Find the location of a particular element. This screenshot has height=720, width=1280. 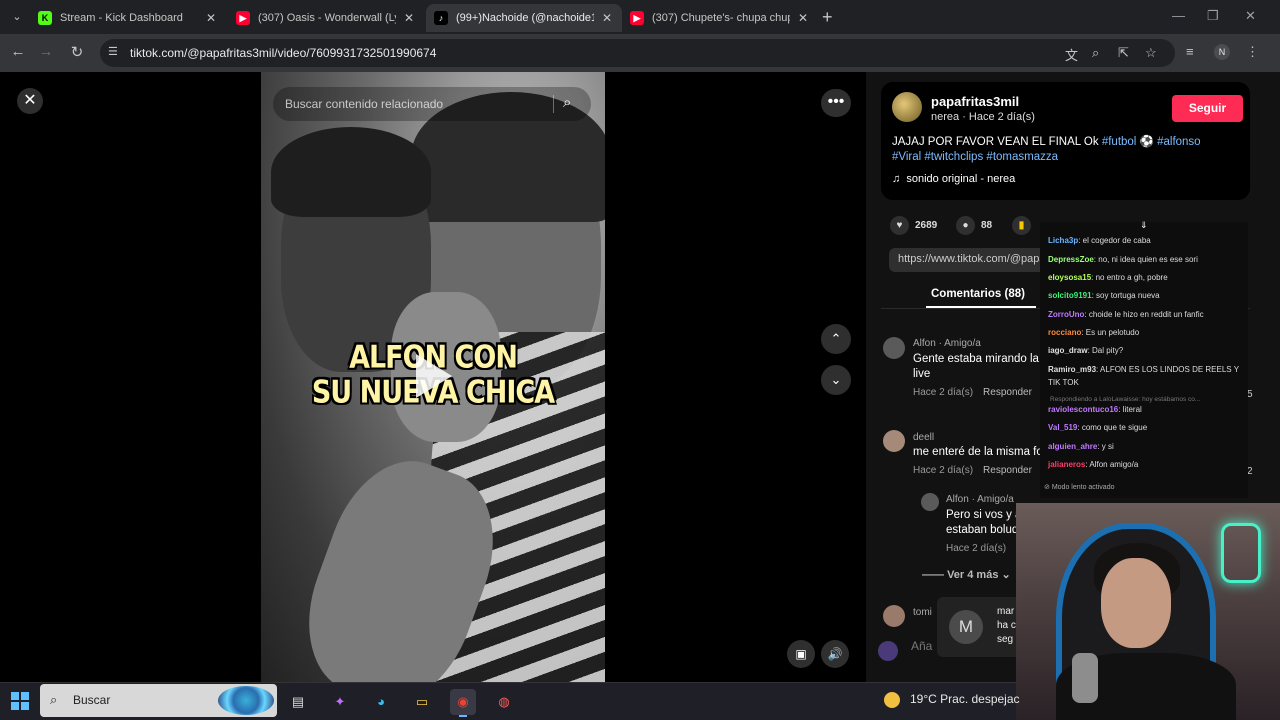

comment-text: me enteré de la misma fo is located at coordinates (978, 452).